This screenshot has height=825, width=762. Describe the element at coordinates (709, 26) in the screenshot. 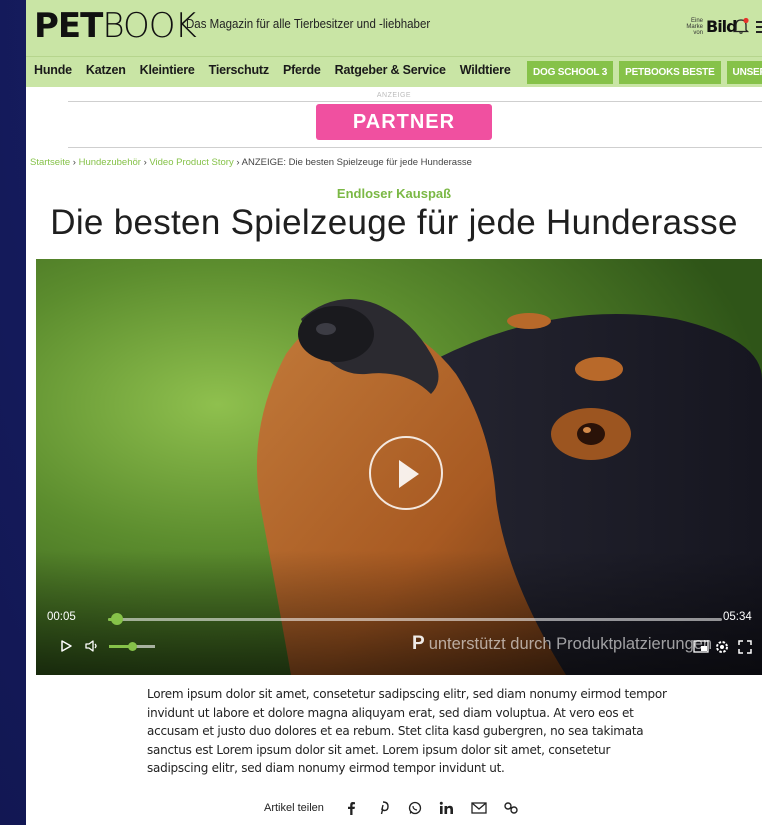

I see `bild-brand: Eine Marke von Bild` at that location.